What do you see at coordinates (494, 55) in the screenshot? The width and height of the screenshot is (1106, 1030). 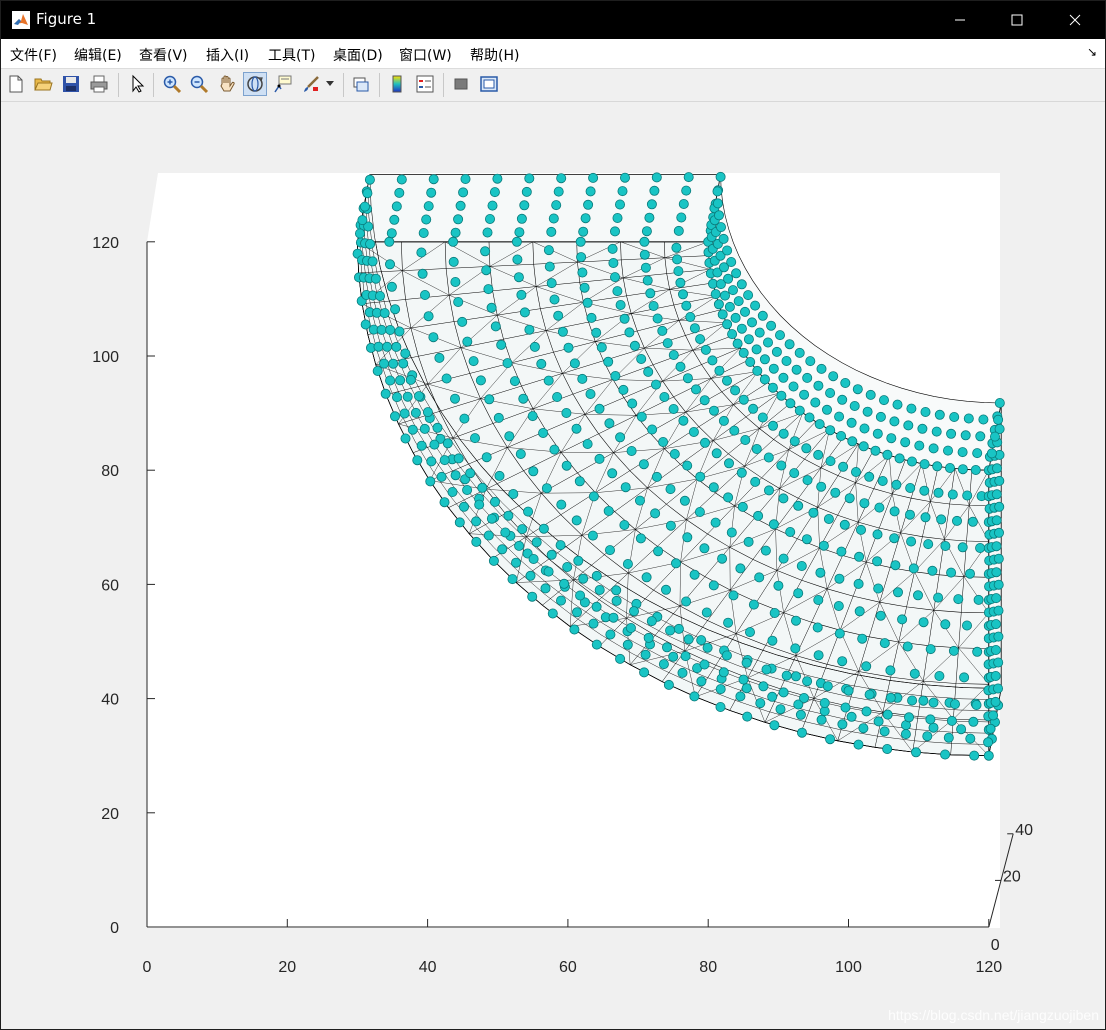 I see `menu-help: 帮助(H)` at bounding box center [494, 55].